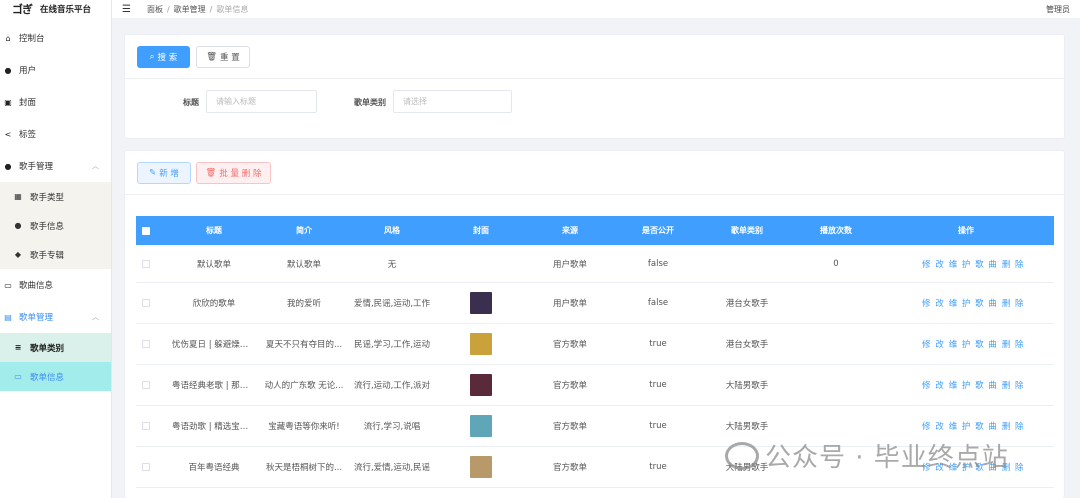 The image size is (1080, 498). What do you see at coordinates (233, 173) in the screenshot?
I see `batch-delete-button: 🗑 批 量 删 除` at bounding box center [233, 173].